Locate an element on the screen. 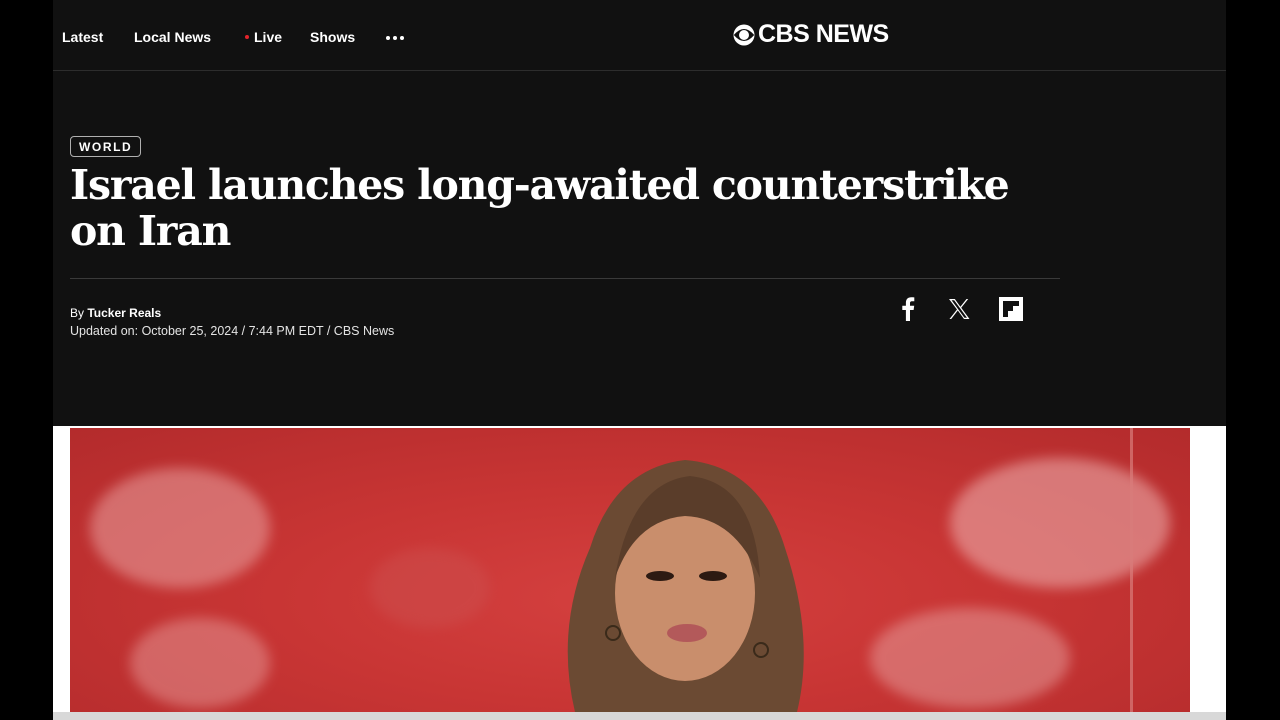 The image size is (1280, 720). nav-local-news: Local News is located at coordinates (172, 37).